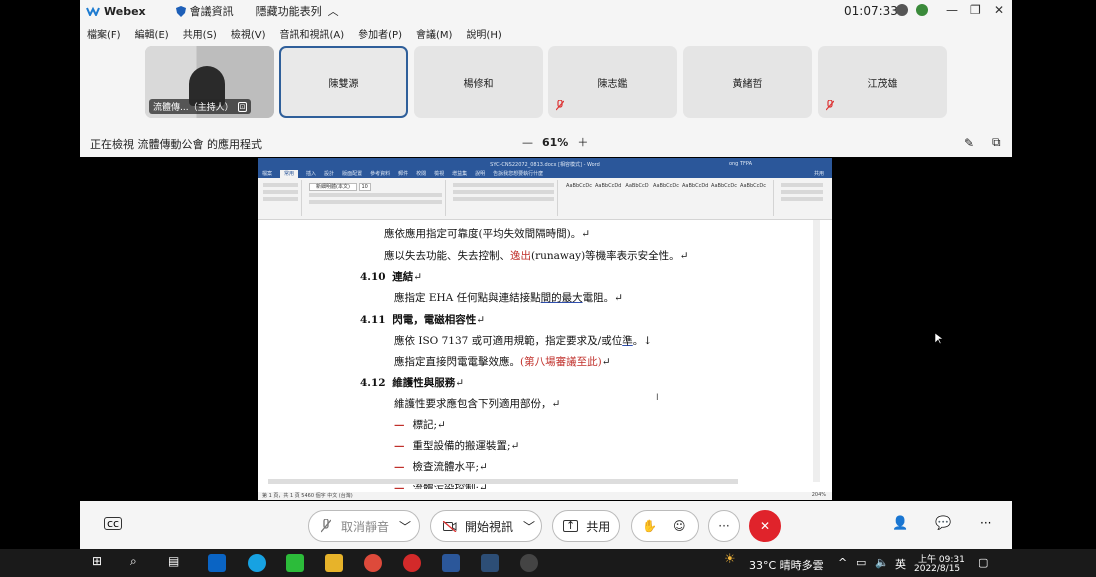  What do you see at coordinates (842, 562) in the screenshot?
I see `tray-chevron-icon: ^` at bounding box center [842, 562].